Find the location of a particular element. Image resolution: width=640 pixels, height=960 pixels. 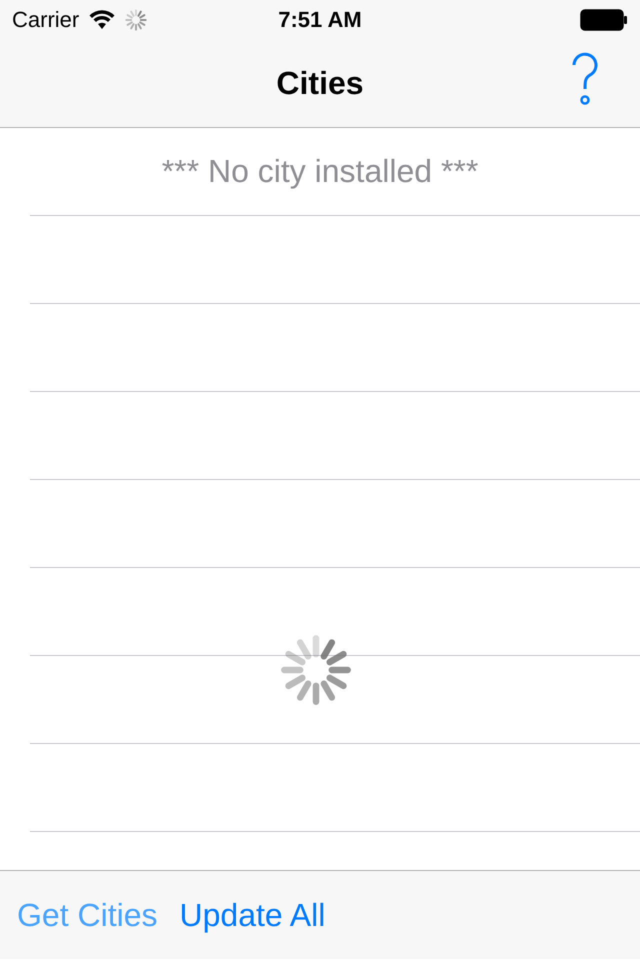

loading-spinner-icon is located at coordinates (316, 670).